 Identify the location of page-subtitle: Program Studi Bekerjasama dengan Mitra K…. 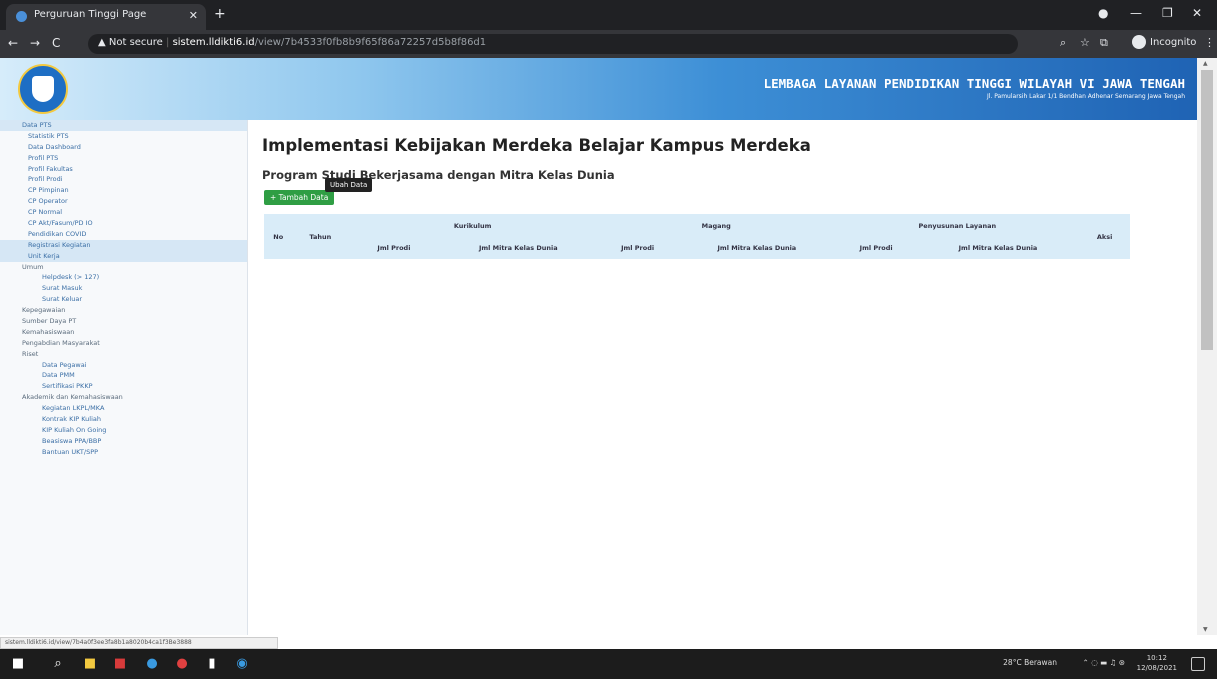
(438, 175).